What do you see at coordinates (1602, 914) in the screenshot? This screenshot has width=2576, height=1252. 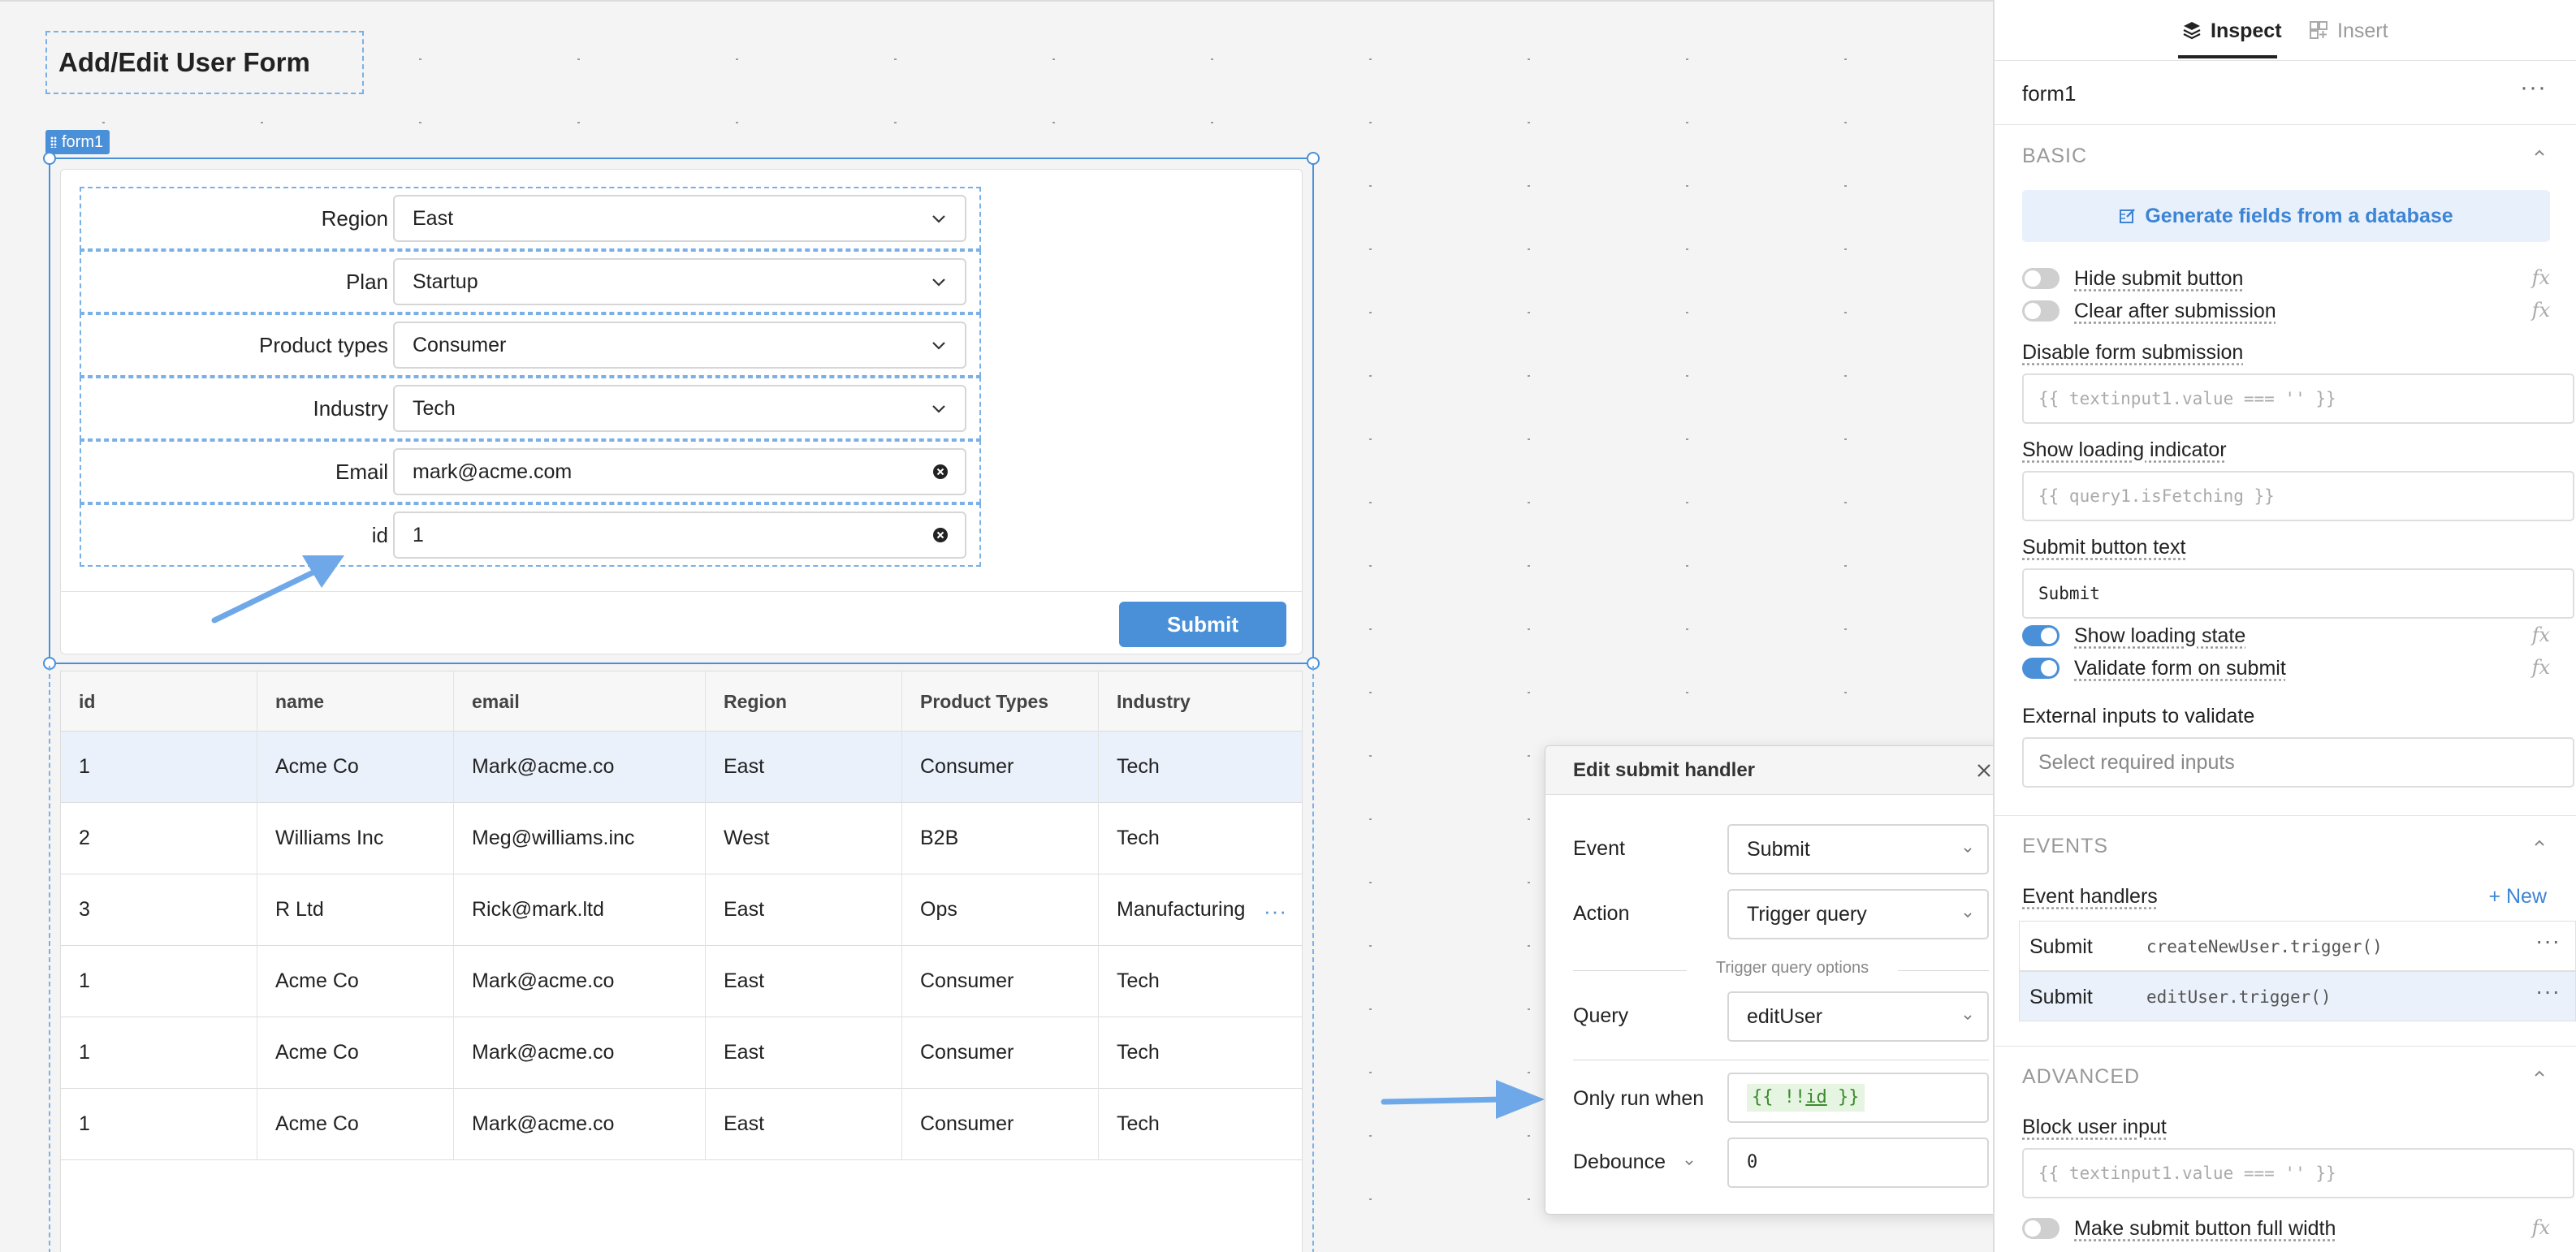 I see `action-label: Action` at bounding box center [1602, 914].